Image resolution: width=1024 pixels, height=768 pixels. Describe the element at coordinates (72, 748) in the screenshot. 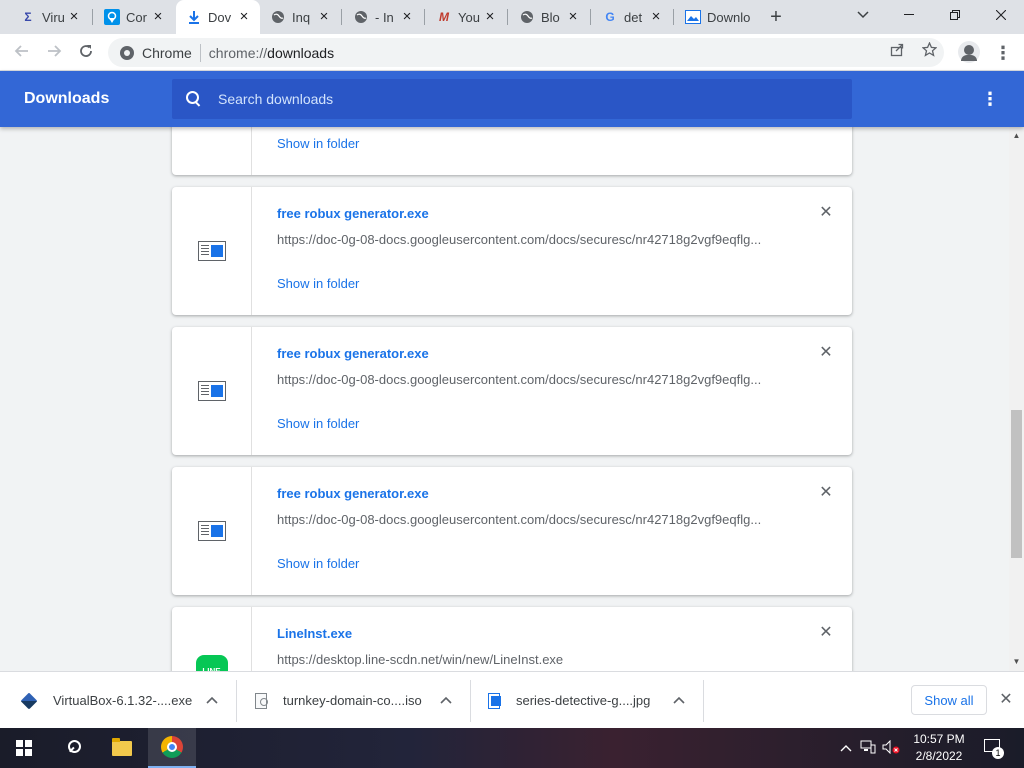

I see `taskbar-search-button` at that location.